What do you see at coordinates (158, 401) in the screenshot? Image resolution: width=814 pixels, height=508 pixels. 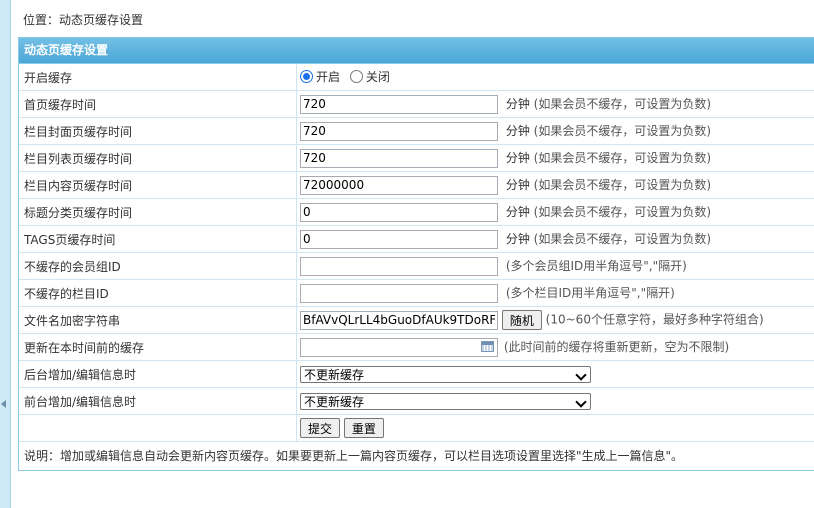 I see `front-add-label: 前台增加/编辑信息时` at bounding box center [158, 401].